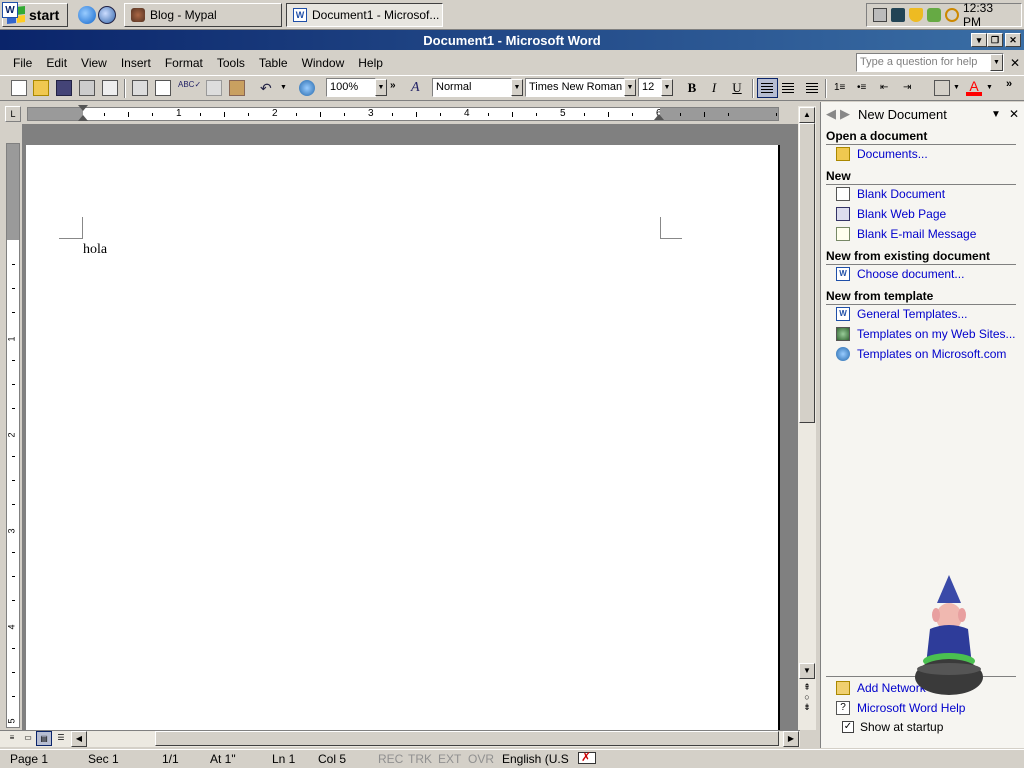  What do you see at coordinates (83, 108) in the screenshot?
I see `first-line-indent-marker` at bounding box center [83, 108].